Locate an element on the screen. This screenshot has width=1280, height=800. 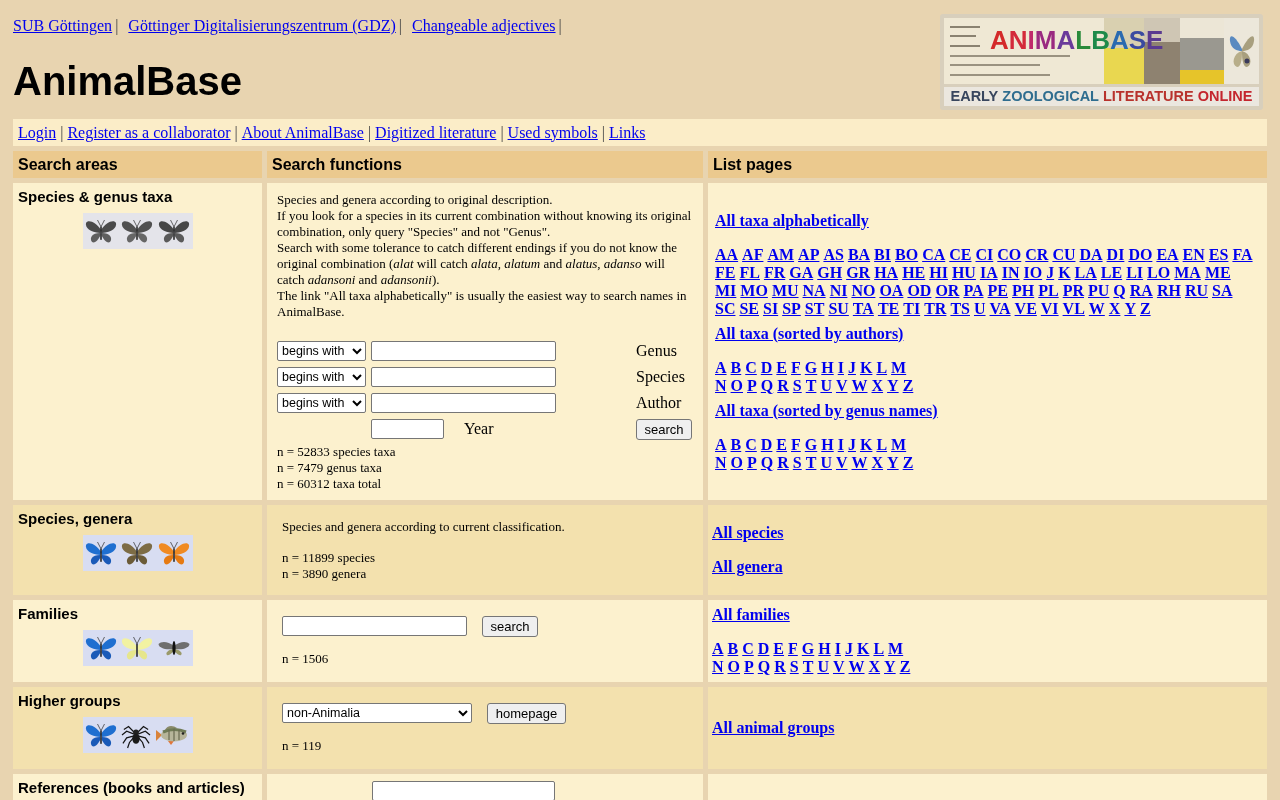
letter-link: MI is located at coordinates (726, 290).